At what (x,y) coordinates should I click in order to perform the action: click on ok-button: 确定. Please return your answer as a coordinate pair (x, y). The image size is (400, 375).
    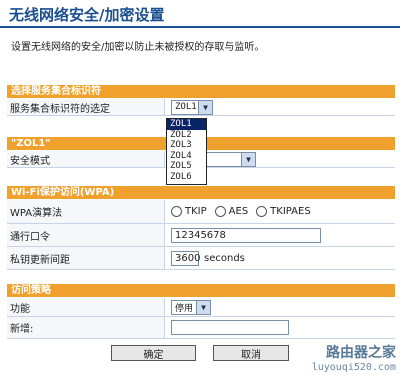
    Looking at the image, I should click on (153, 353).